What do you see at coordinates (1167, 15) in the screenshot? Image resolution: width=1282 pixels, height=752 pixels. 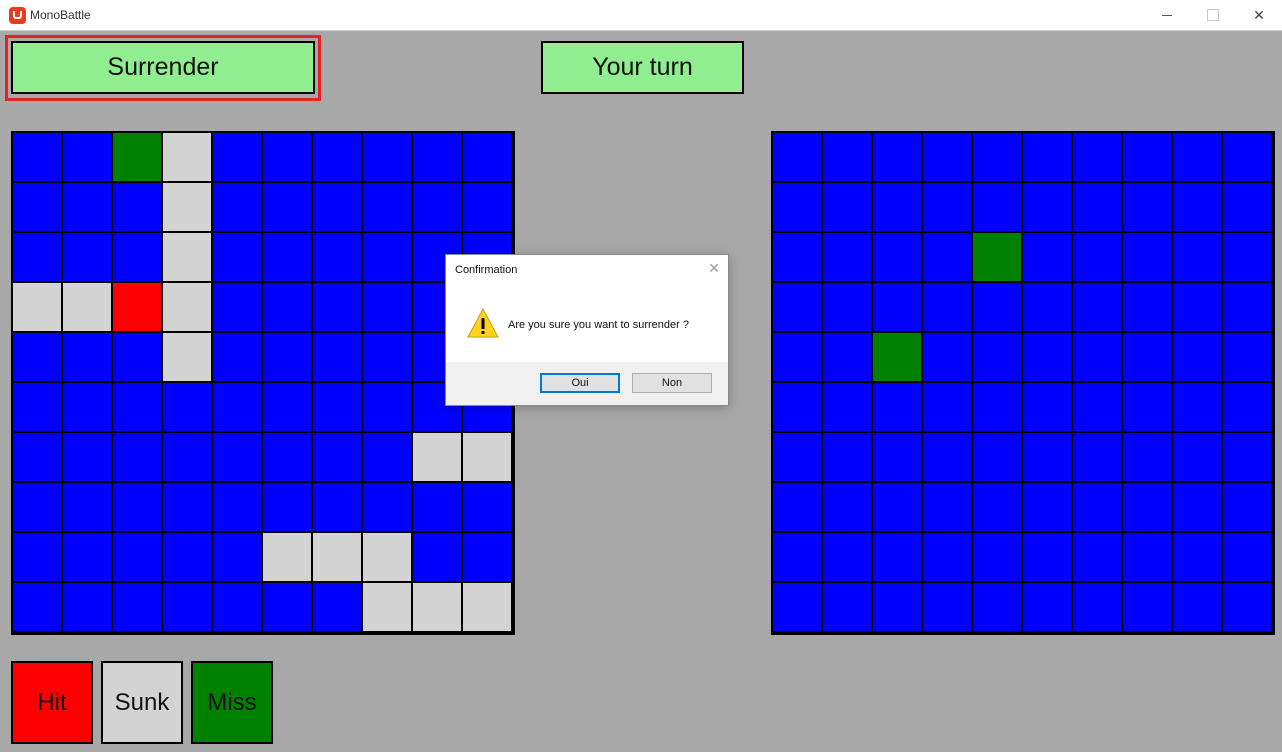 I see `minimize-button` at bounding box center [1167, 15].